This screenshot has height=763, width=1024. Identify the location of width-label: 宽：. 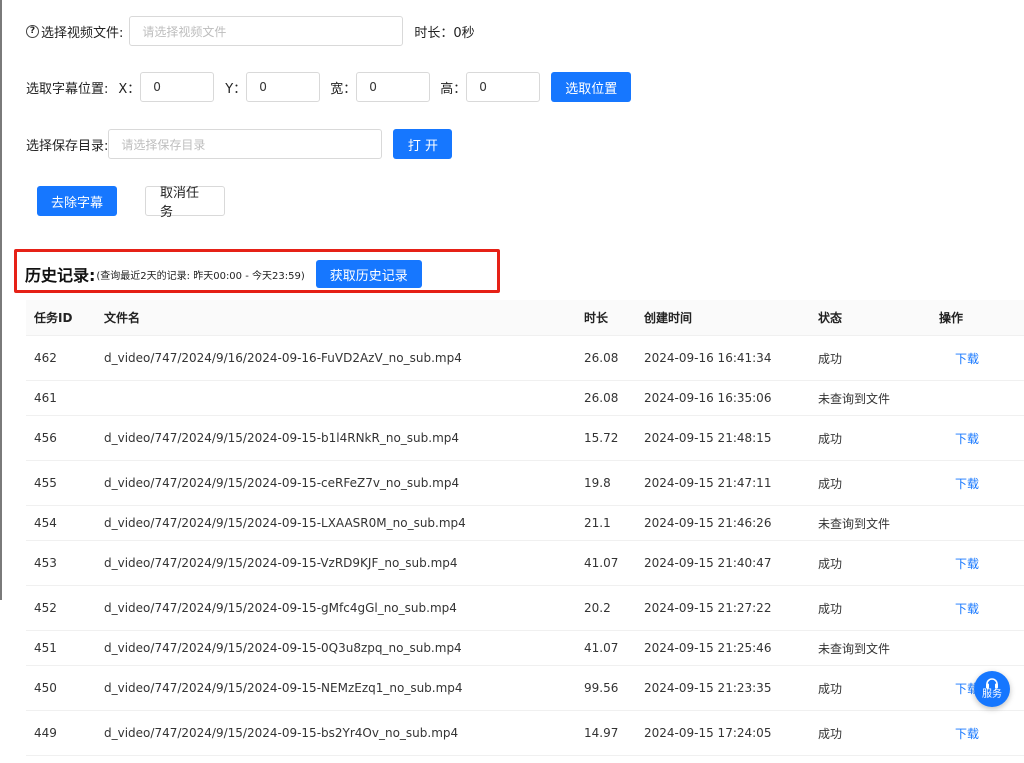
(343, 89).